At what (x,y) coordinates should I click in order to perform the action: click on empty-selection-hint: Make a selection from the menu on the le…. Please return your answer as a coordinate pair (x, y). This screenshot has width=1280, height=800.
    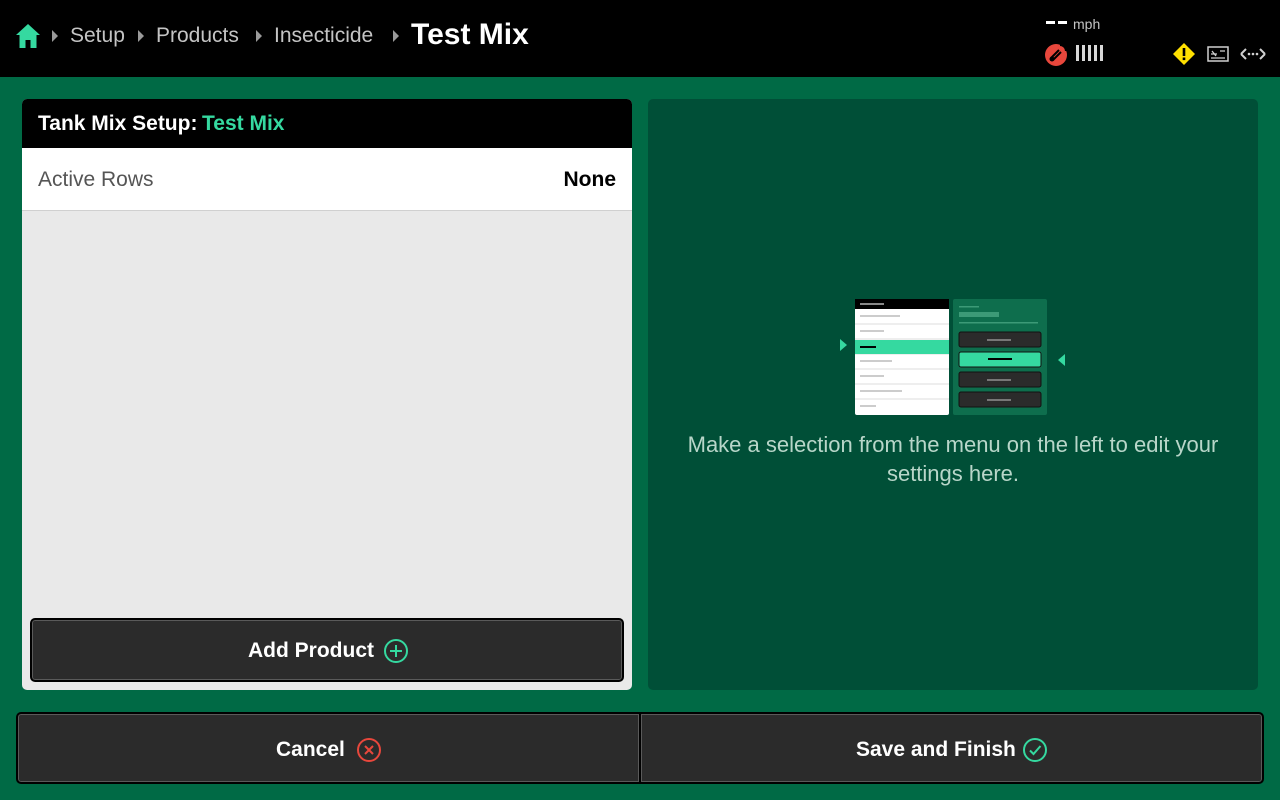
    Looking at the image, I should click on (953, 459).